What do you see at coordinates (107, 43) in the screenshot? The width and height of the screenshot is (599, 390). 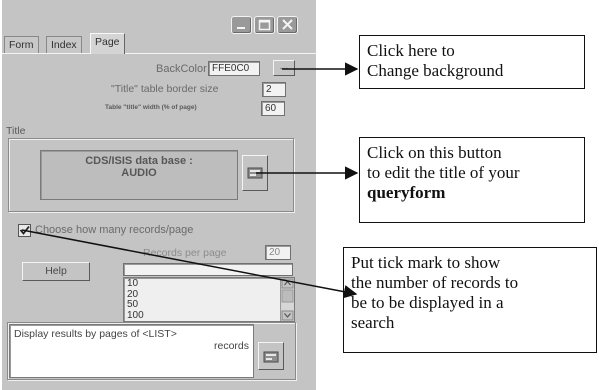 I see `tab-page: Page` at bounding box center [107, 43].